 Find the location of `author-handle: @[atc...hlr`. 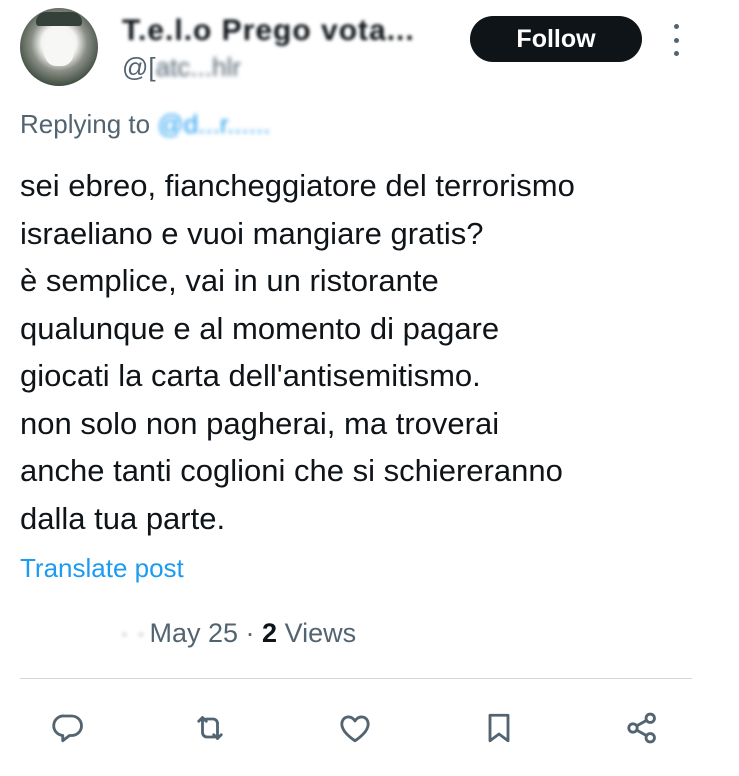

author-handle: @[atc...hlr is located at coordinates (181, 67).